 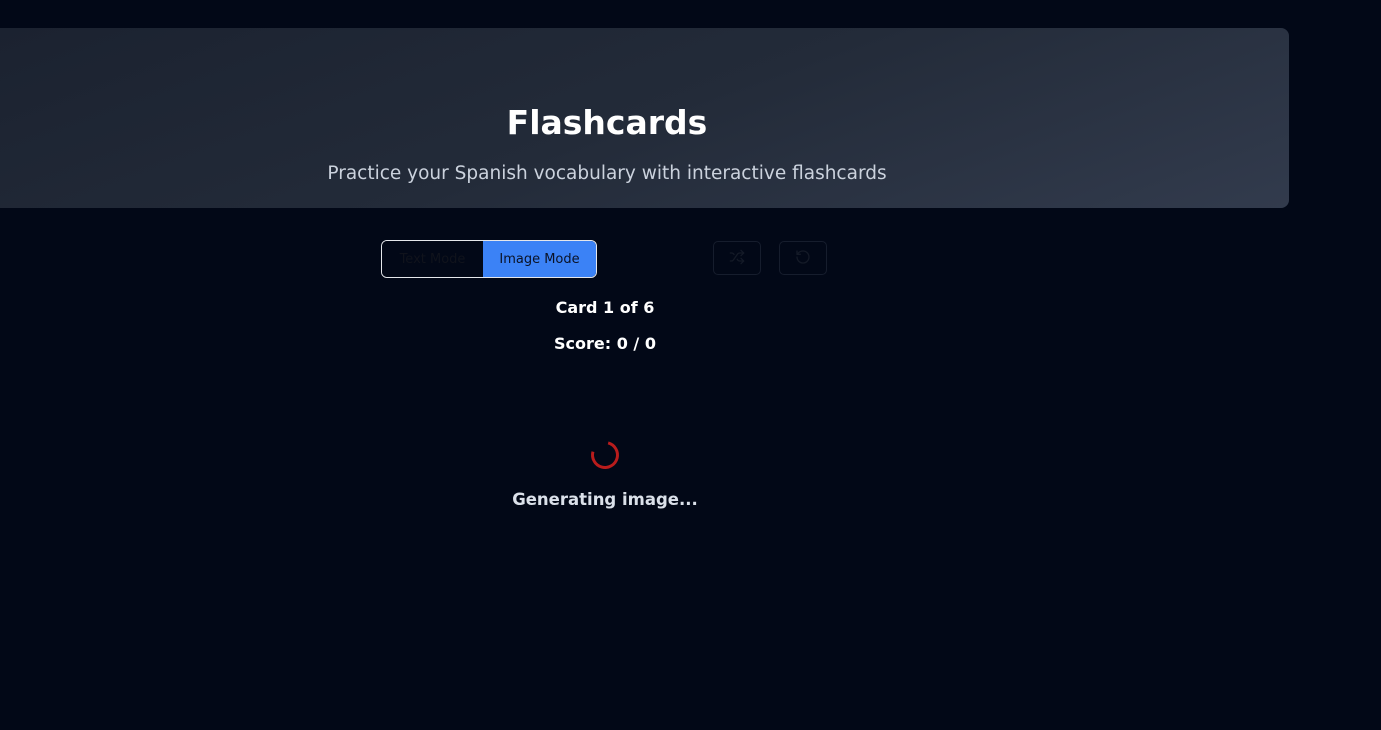 I want to click on text-mode-button: Text Mode, so click(x=432, y=259).